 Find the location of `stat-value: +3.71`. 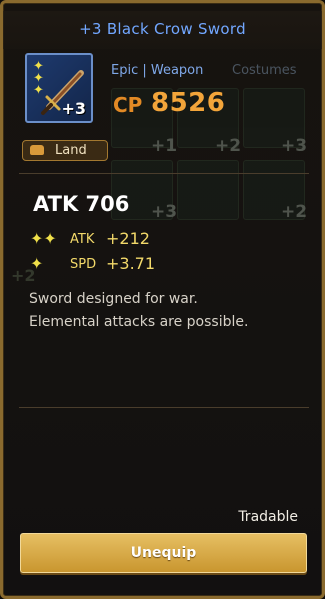

stat-value: +3.71 is located at coordinates (131, 263).